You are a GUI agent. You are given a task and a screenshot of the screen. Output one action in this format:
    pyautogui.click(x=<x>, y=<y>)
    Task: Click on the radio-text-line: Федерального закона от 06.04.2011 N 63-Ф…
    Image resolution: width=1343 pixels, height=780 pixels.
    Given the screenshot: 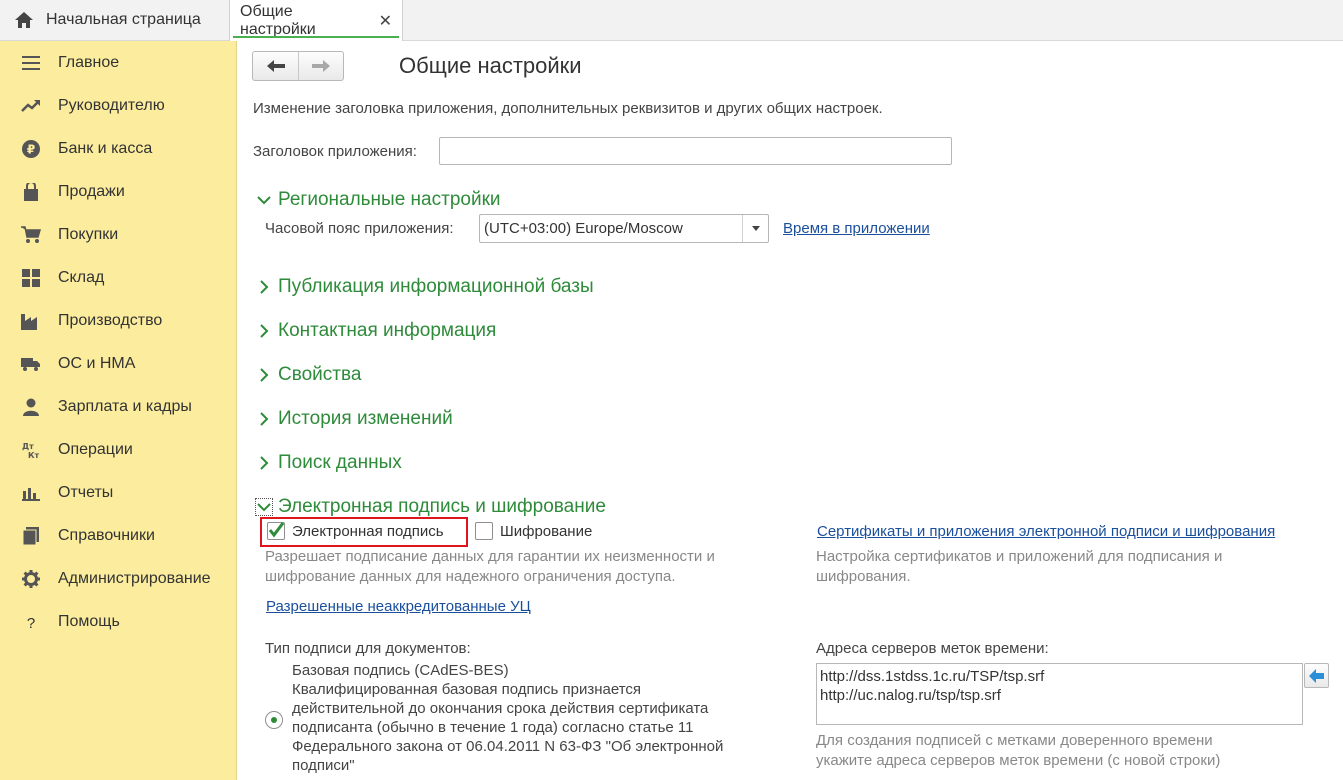 What is the action you would take?
    pyautogui.click(x=508, y=746)
    